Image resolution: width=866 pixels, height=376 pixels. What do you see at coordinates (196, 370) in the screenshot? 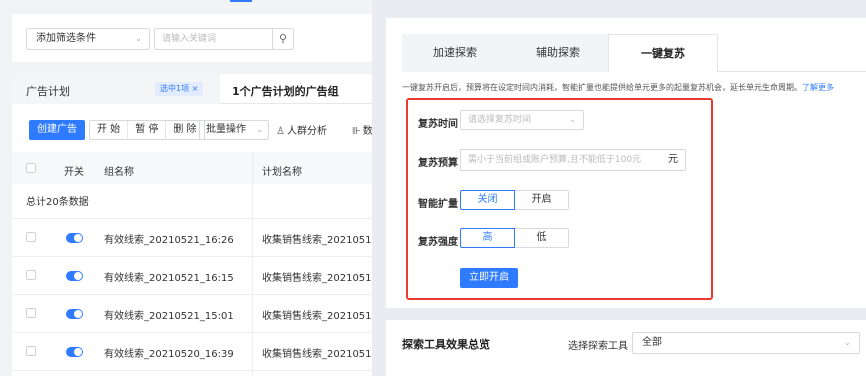
I see `divider` at bounding box center [196, 370].